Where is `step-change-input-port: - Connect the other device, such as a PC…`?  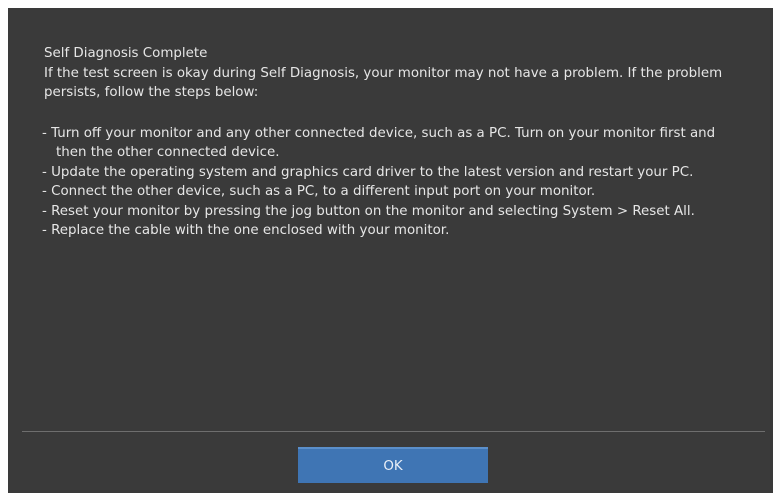 step-change-input-port: - Connect the other device, such as a PC… is located at coordinates (319, 191).